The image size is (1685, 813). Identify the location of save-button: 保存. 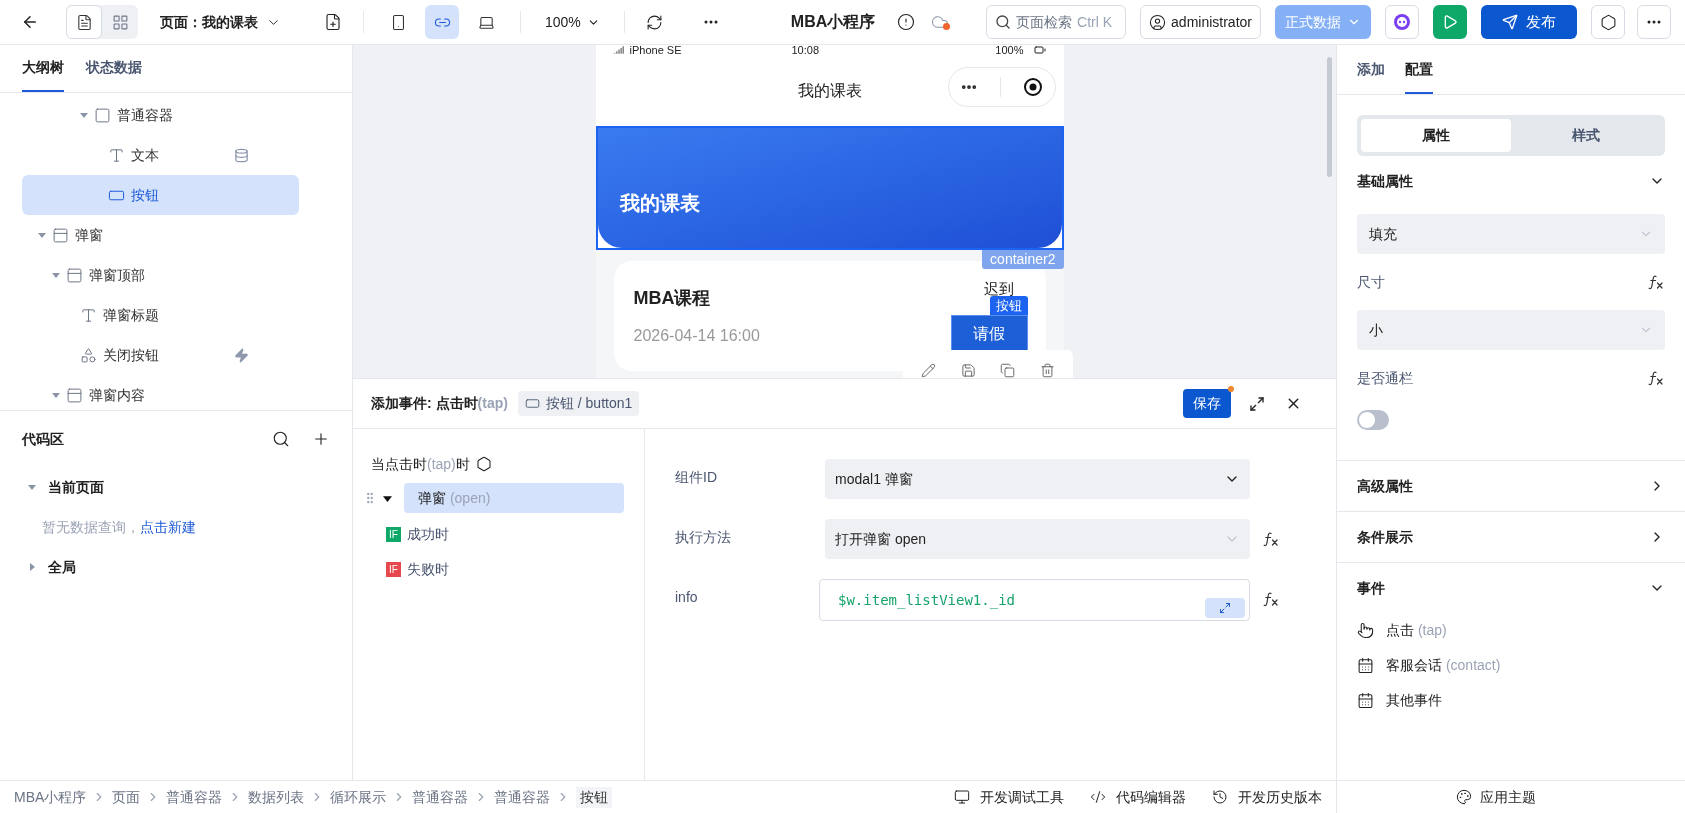
(1207, 403).